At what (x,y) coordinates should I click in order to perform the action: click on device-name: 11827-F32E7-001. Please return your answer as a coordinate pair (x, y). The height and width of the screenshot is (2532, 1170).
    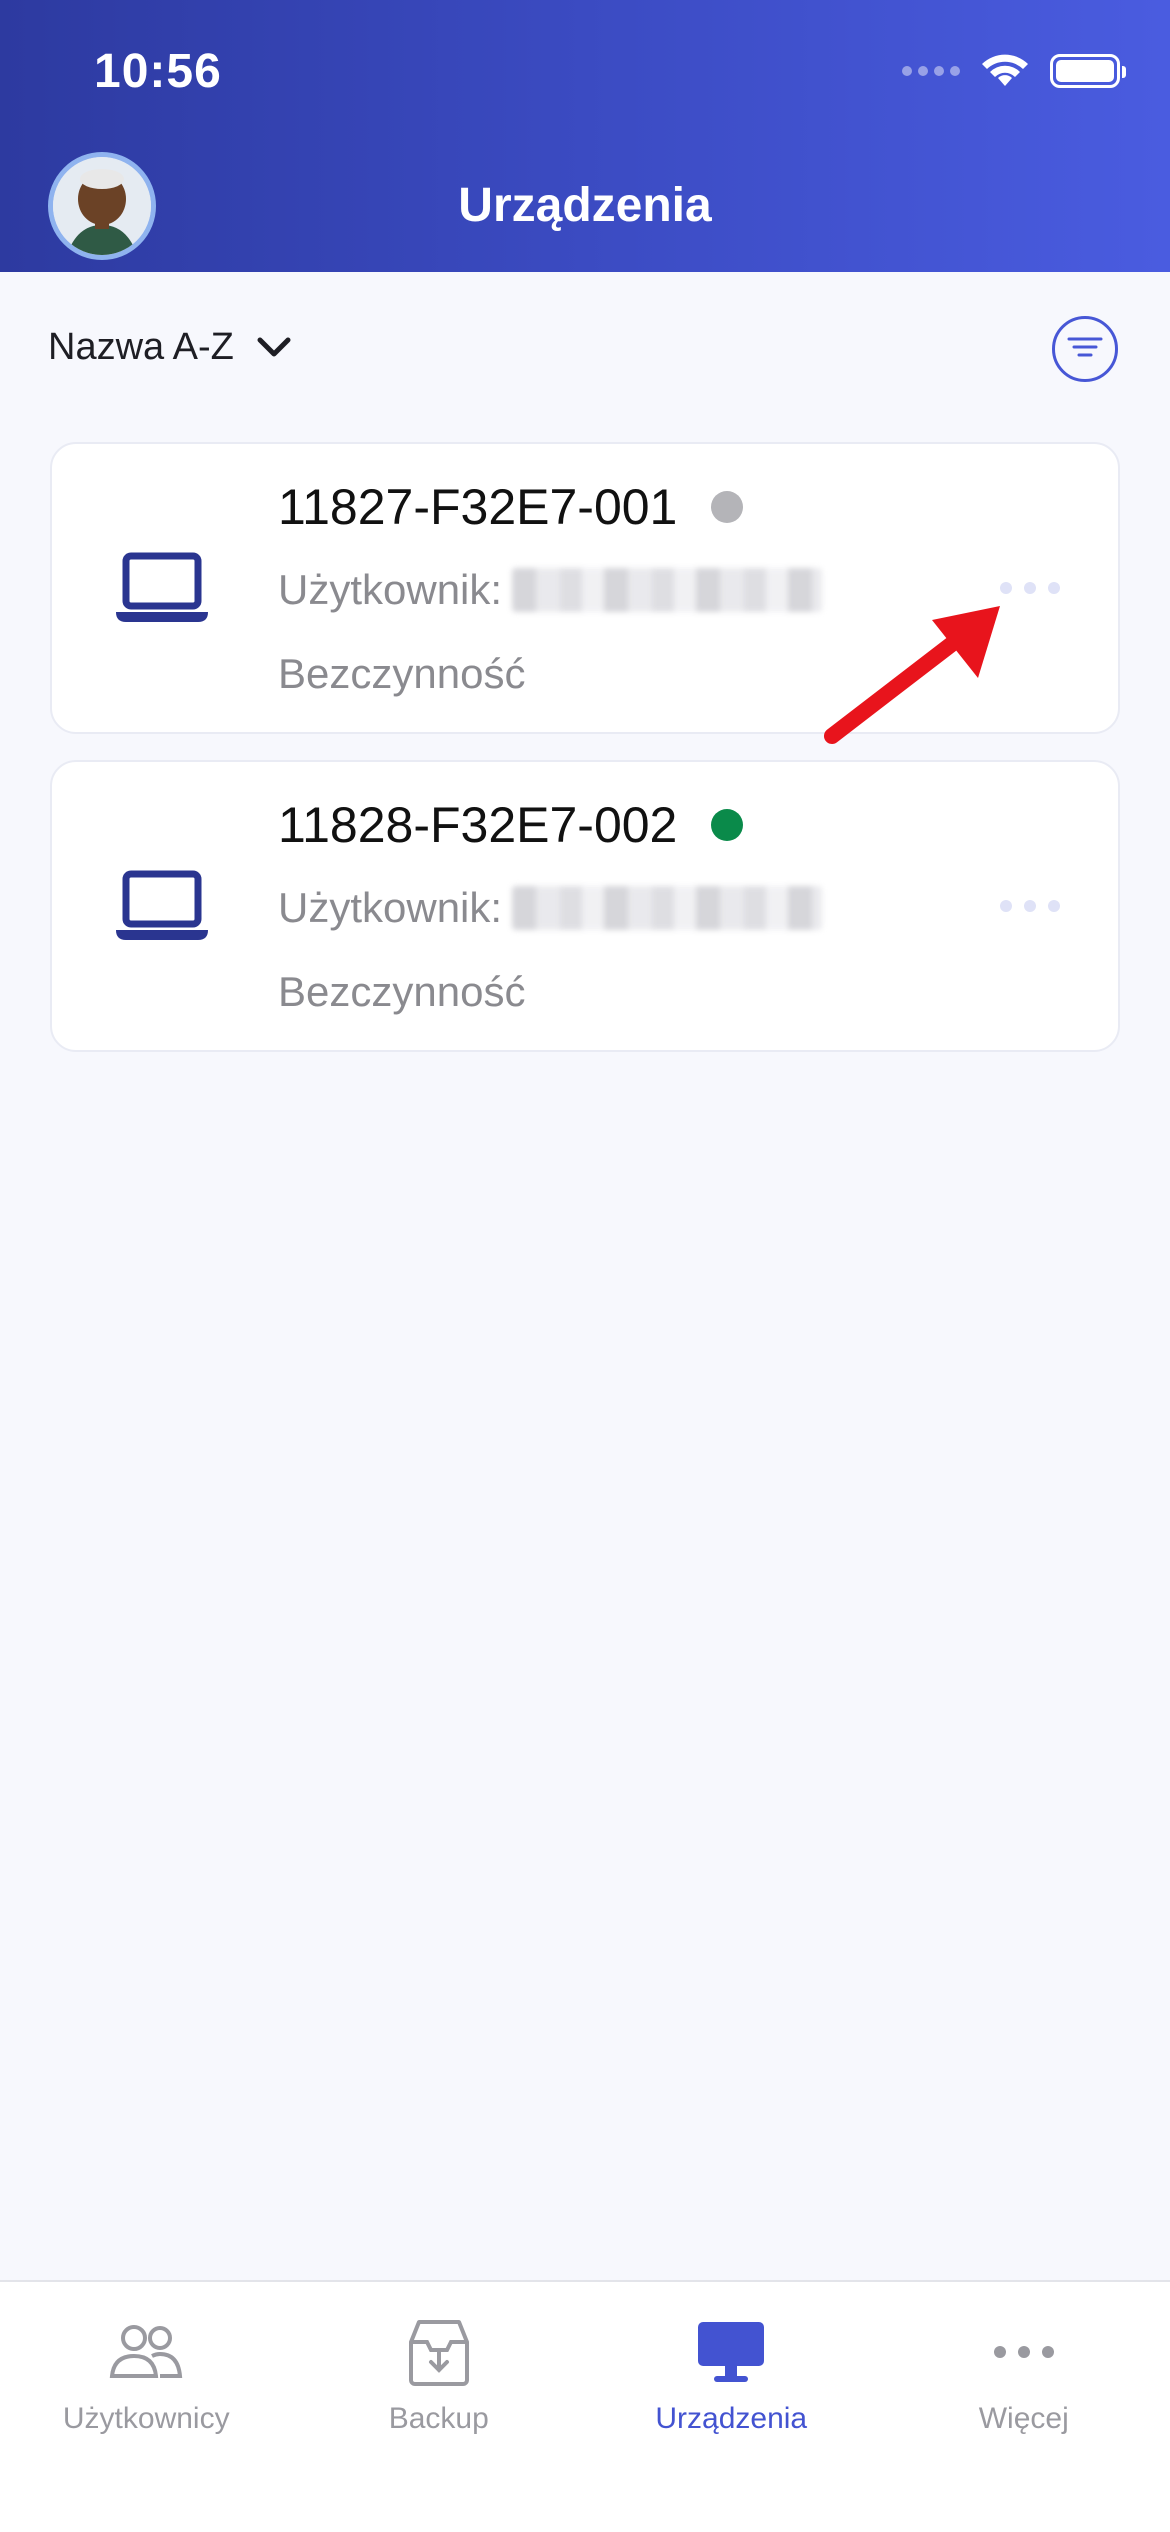
    Looking at the image, I should click on (478, 507).